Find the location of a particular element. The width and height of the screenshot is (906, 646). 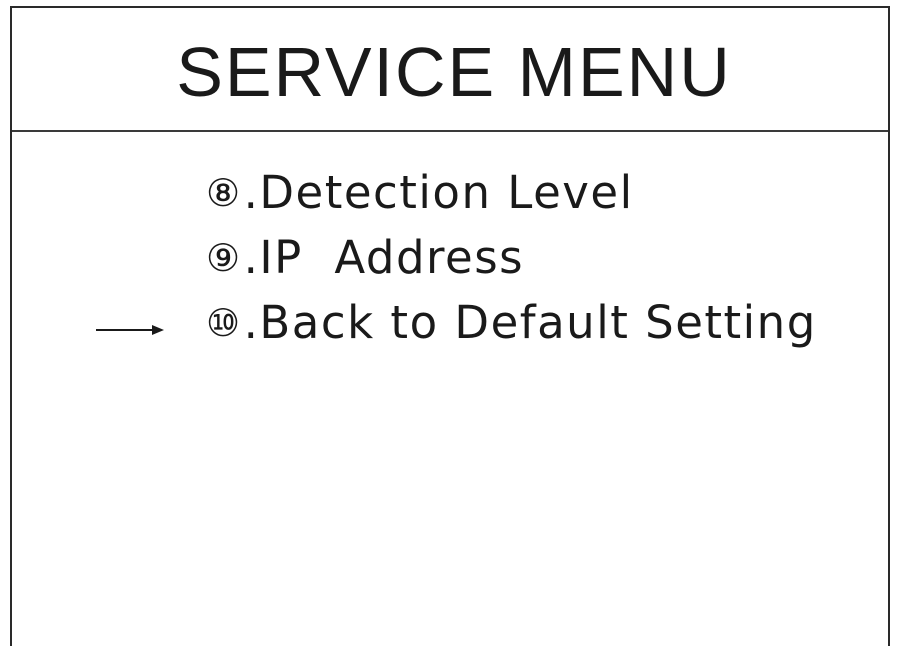

menu-item-detection-level: ⑧ .Detection Level is located at coordinates (511, 192).